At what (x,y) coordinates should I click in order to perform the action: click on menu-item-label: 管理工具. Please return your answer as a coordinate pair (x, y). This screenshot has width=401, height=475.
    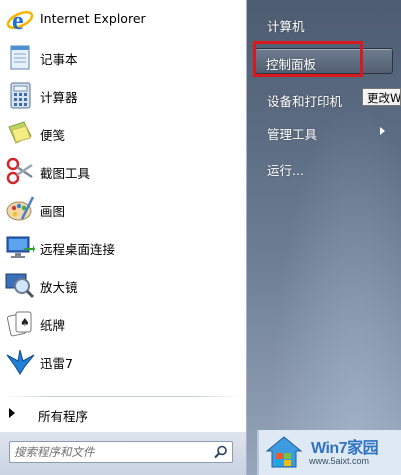
    Looking at the image, I should click on (292, 134).